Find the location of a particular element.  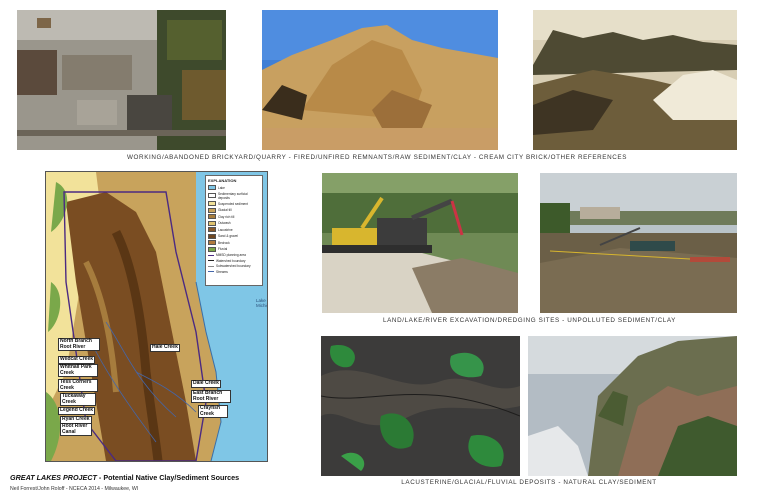

legend-label: Sedimentary surficial deposits is located at coordinates (233, 195).